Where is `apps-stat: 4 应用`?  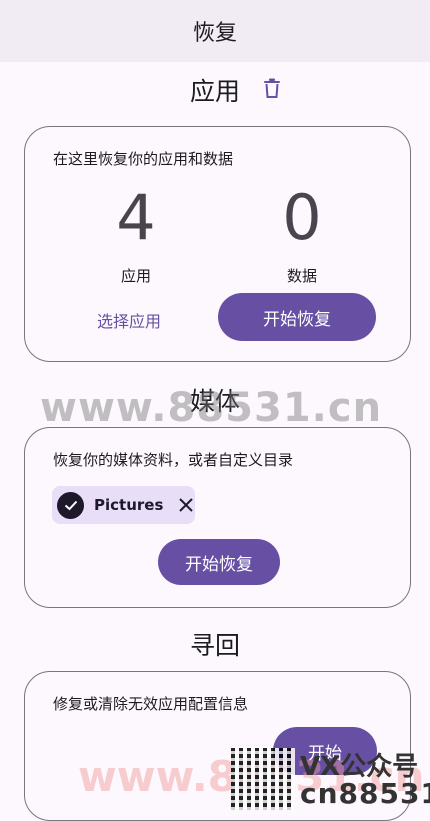 apps-stat: 4 应用 is located at coordinates (136, 236).